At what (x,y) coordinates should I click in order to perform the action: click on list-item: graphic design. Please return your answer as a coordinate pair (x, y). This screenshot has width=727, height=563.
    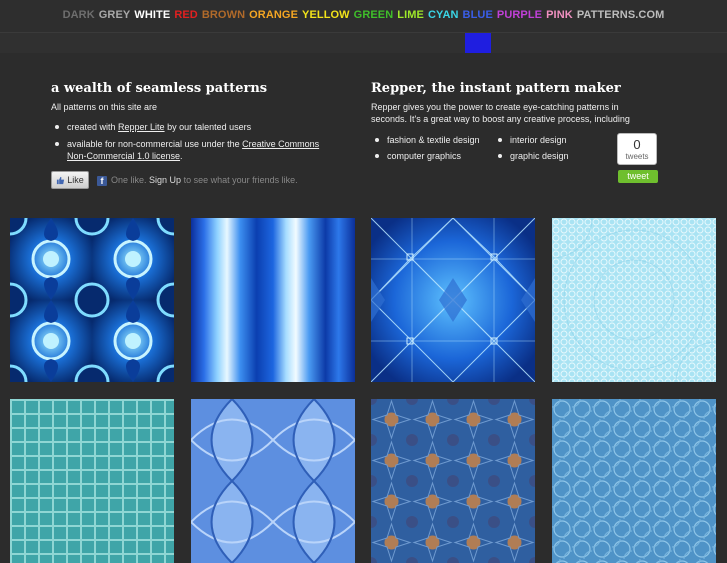
    Looking at the image, I should click on (531, 156).